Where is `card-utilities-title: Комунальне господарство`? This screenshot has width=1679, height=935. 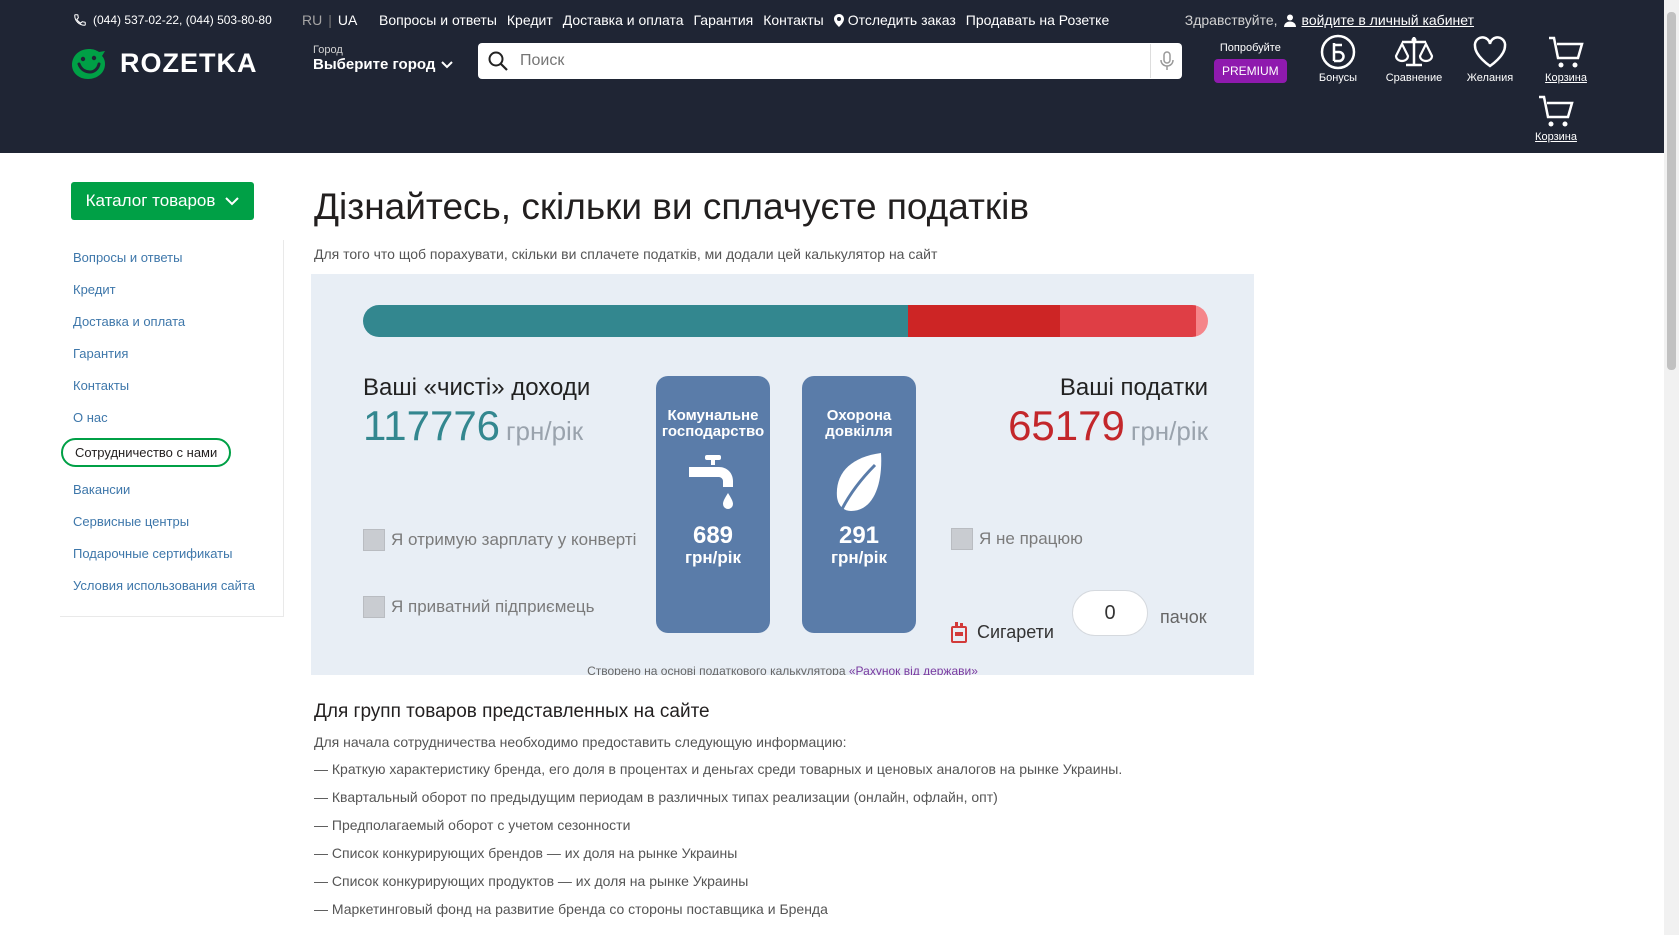
card-utilities-title: Комунальне господарство is located at coordinates (713, 423).